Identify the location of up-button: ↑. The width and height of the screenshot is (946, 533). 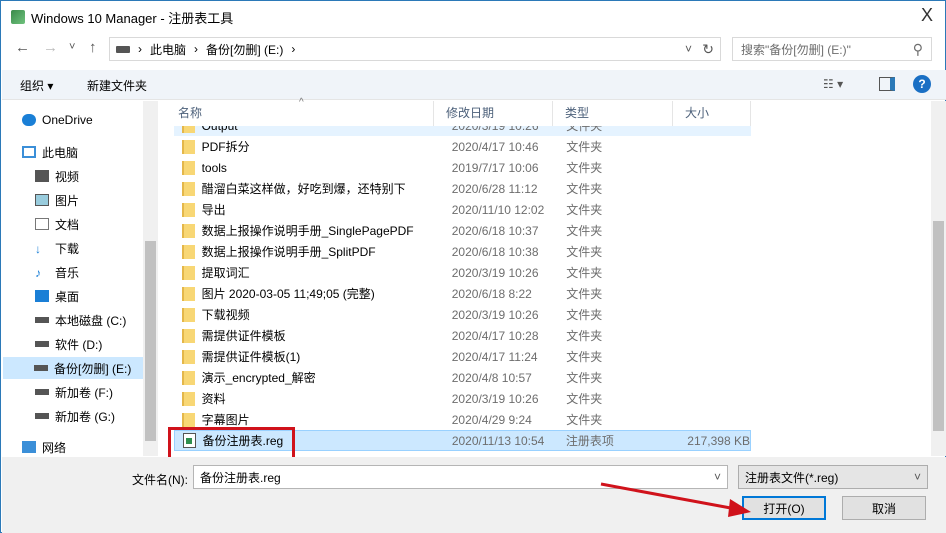
(93, 47).